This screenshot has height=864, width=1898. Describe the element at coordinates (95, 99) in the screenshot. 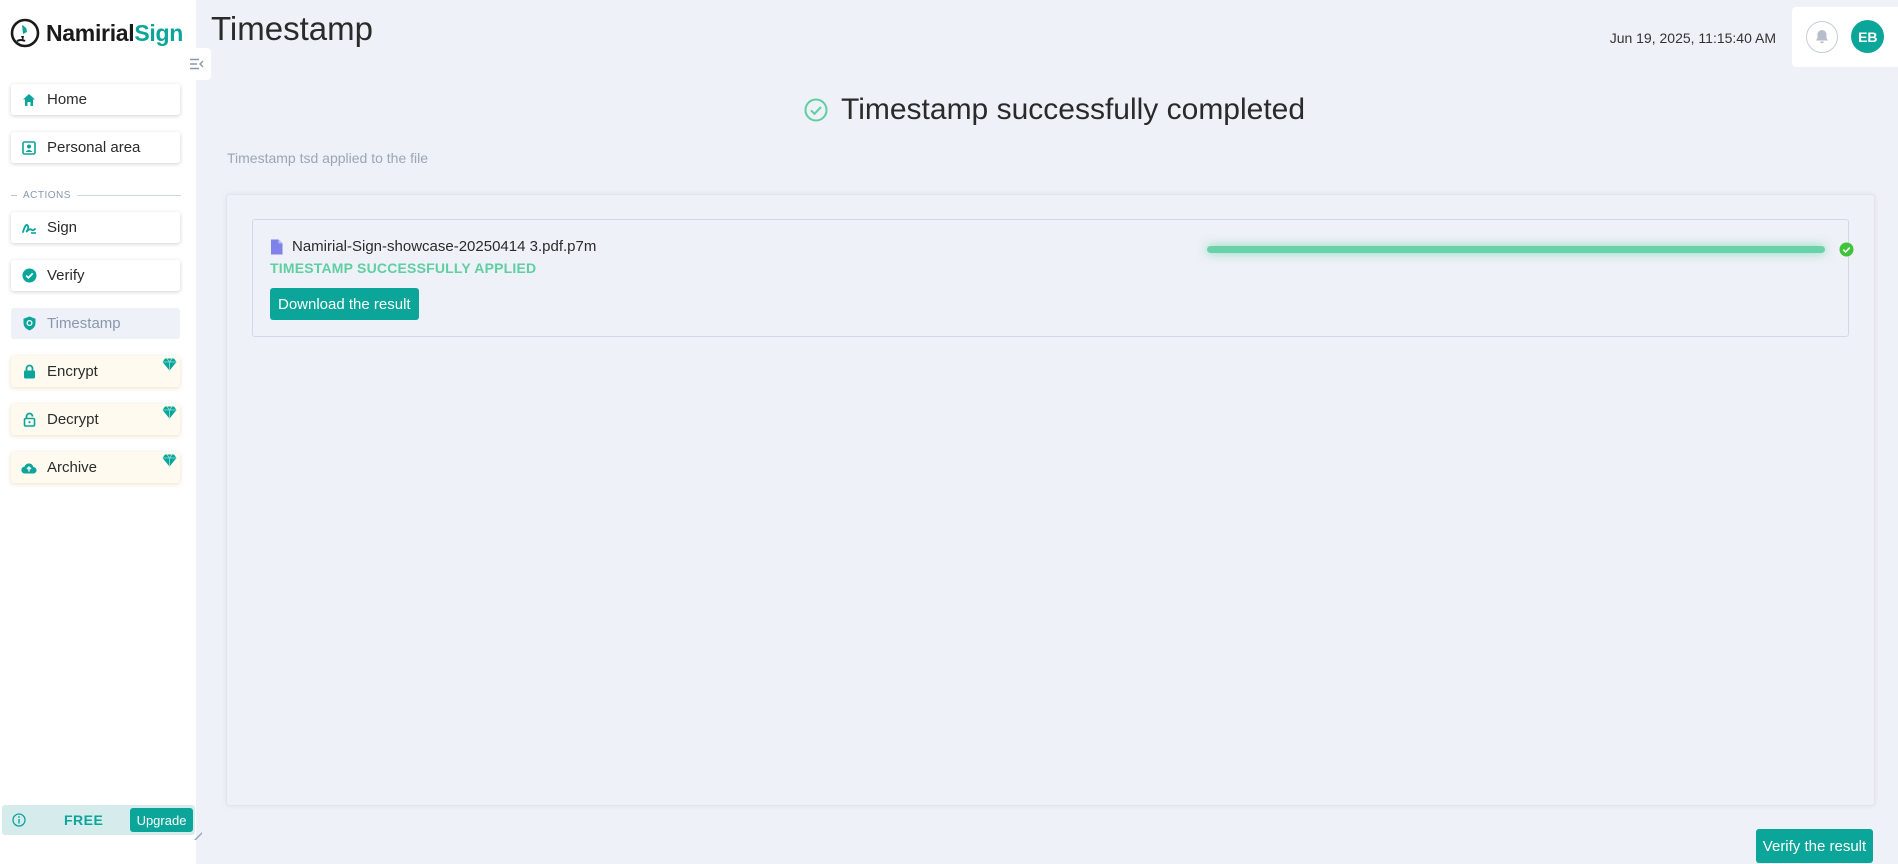

I see `sidebar-item-home: Home` at that location.